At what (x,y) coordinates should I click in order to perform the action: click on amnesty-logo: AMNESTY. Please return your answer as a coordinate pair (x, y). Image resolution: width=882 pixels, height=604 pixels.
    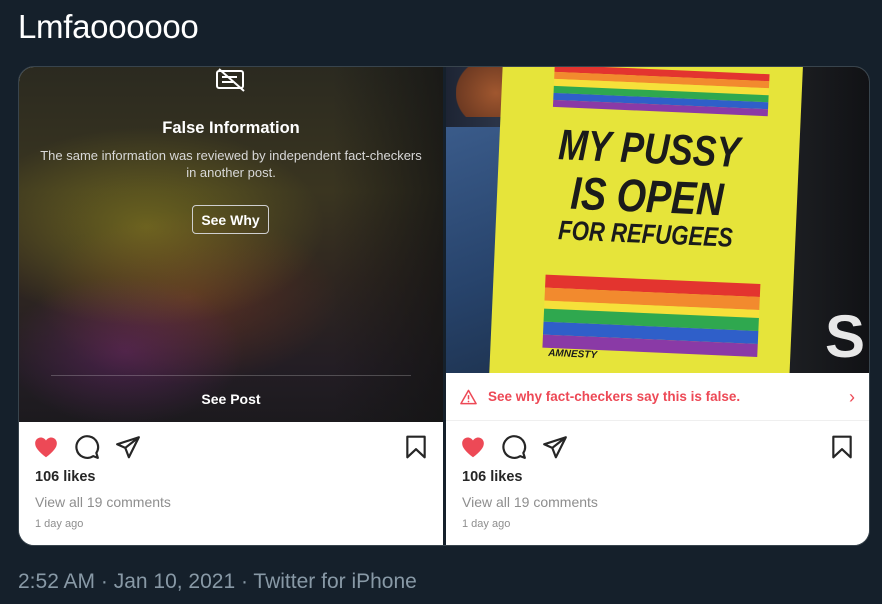
    Looking at the image, I should click on (572, 354).